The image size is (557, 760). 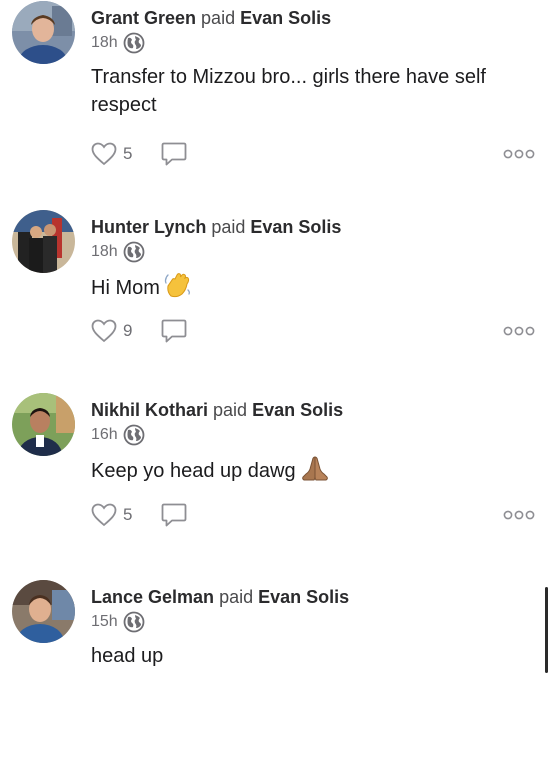 I want to click on post-header: Nikhil Kothari paid Evan Solis, so click(x=217, y=410).